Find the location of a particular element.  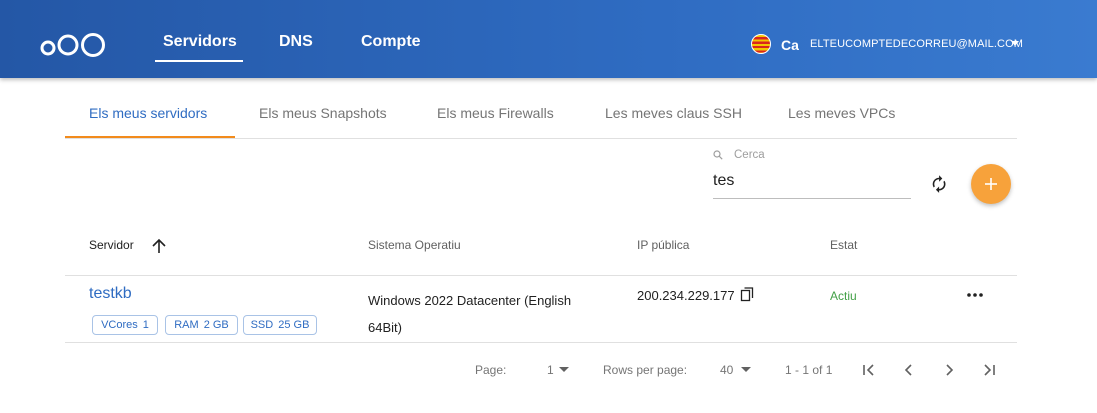

spec-value: 2 GB is located at coordinates (216, 325).